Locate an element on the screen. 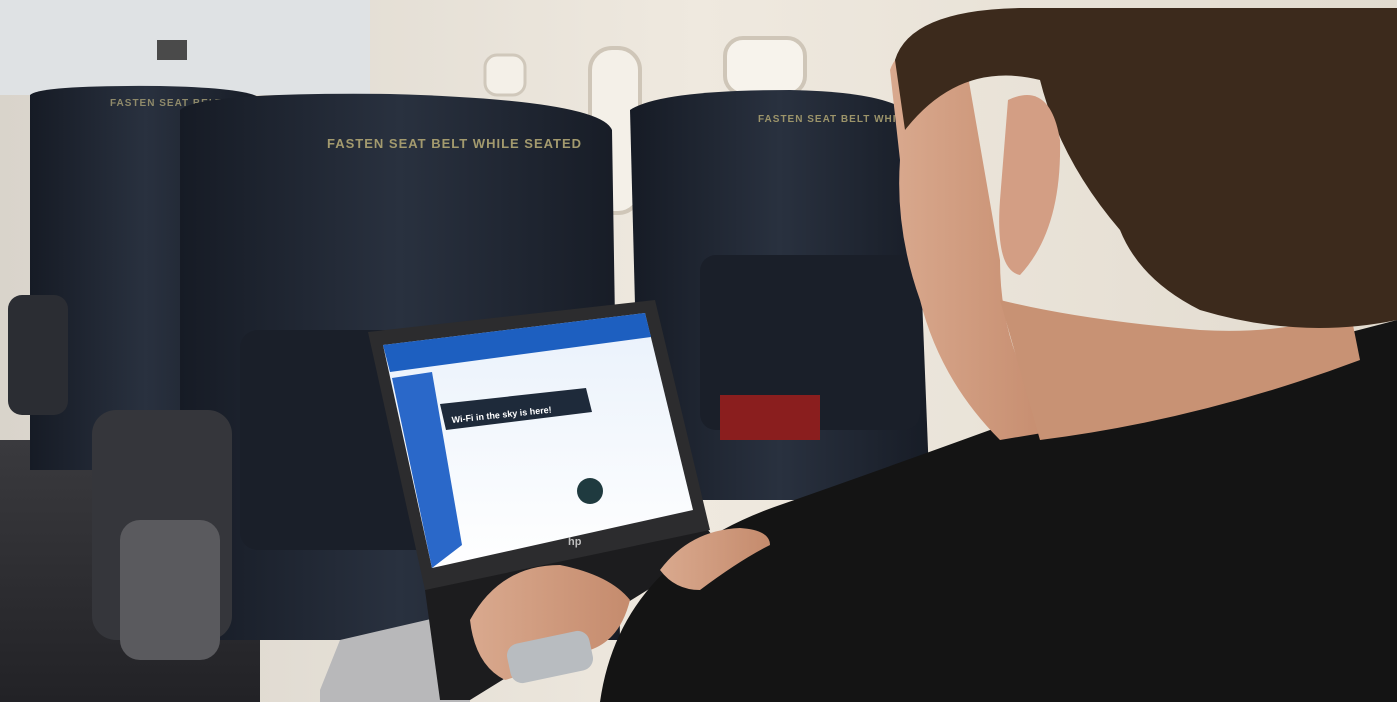  seatback-label-middle: FASTEN SEAT BELT WHILE SEATED is located at coordinates (454, 143).